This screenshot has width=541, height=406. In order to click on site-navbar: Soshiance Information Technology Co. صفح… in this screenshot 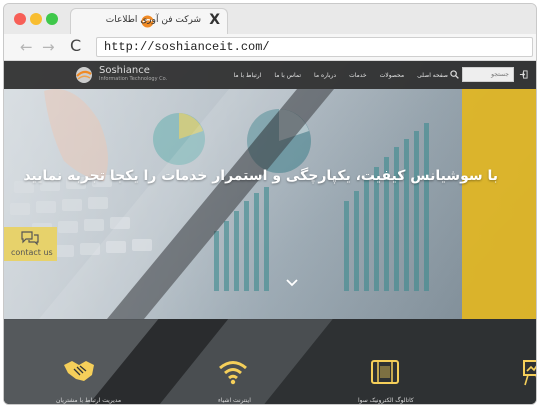, I will do `click(270, 75)`.